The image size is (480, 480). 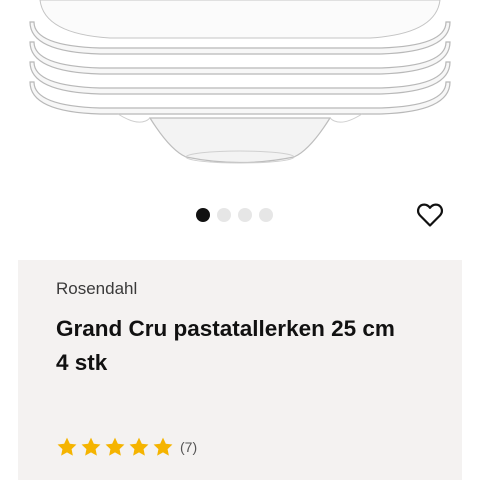 What do you see at coordinates (96, 289) in the screenshot?
I see `brand-name: Rosendahl` at bounding box center [96, 289].